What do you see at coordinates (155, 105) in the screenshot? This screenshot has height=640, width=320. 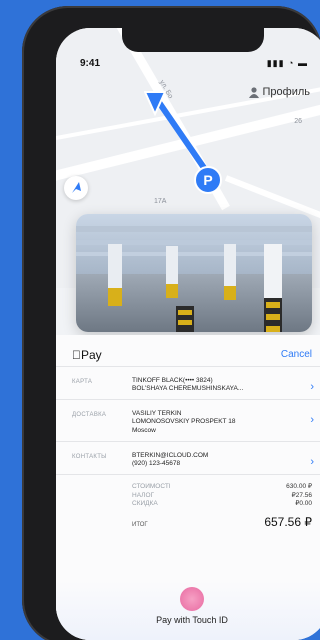 I see `location-arrow-icon` at bounding box center [155, 105].